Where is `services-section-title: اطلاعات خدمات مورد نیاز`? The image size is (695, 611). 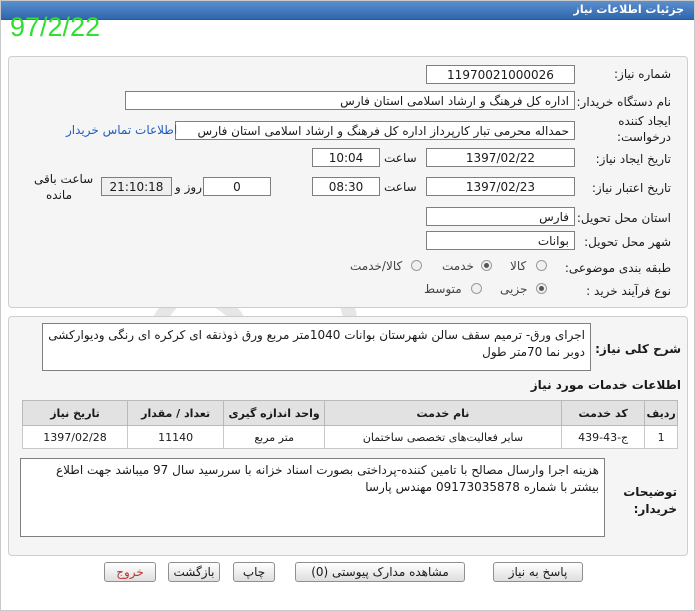 services-section-title: اطلاعات خدمات مورد نیاز is located at coordinates (605, 385).